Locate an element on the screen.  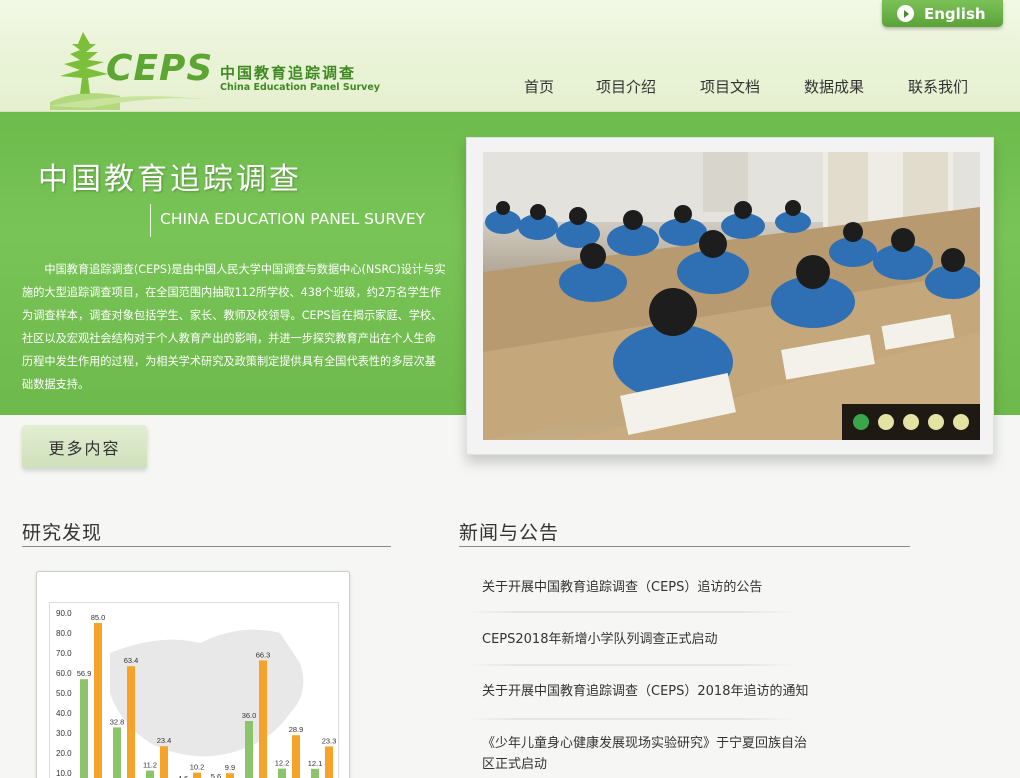
nav-data-results: 数据成果 is located at coordinates (834, 86).